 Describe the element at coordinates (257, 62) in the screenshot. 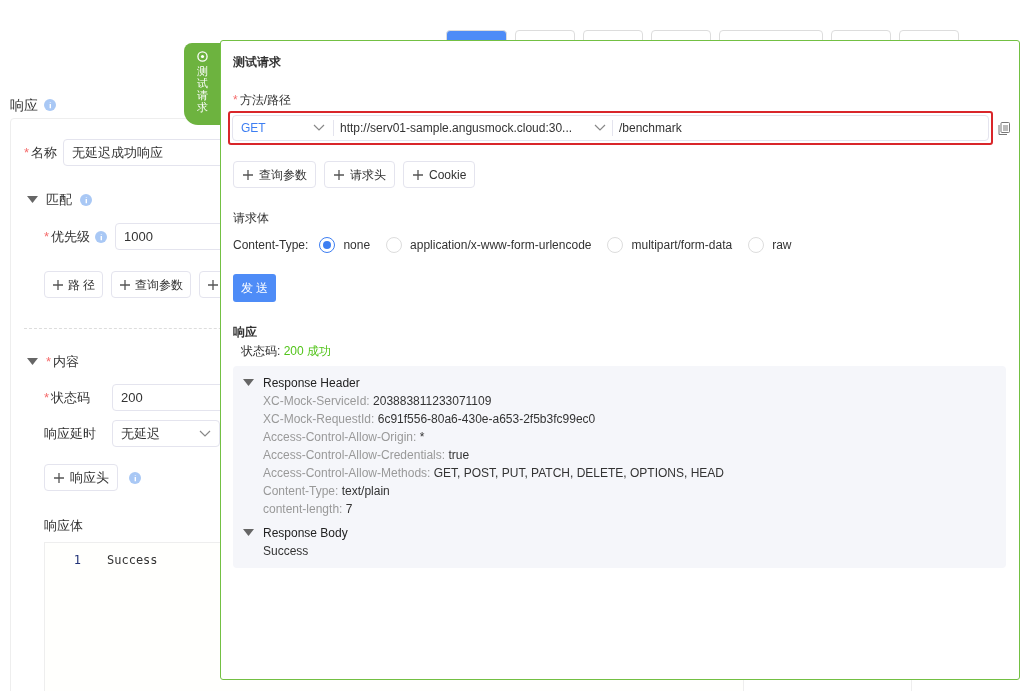

I see `drawer-title: 测试请求` at that location.